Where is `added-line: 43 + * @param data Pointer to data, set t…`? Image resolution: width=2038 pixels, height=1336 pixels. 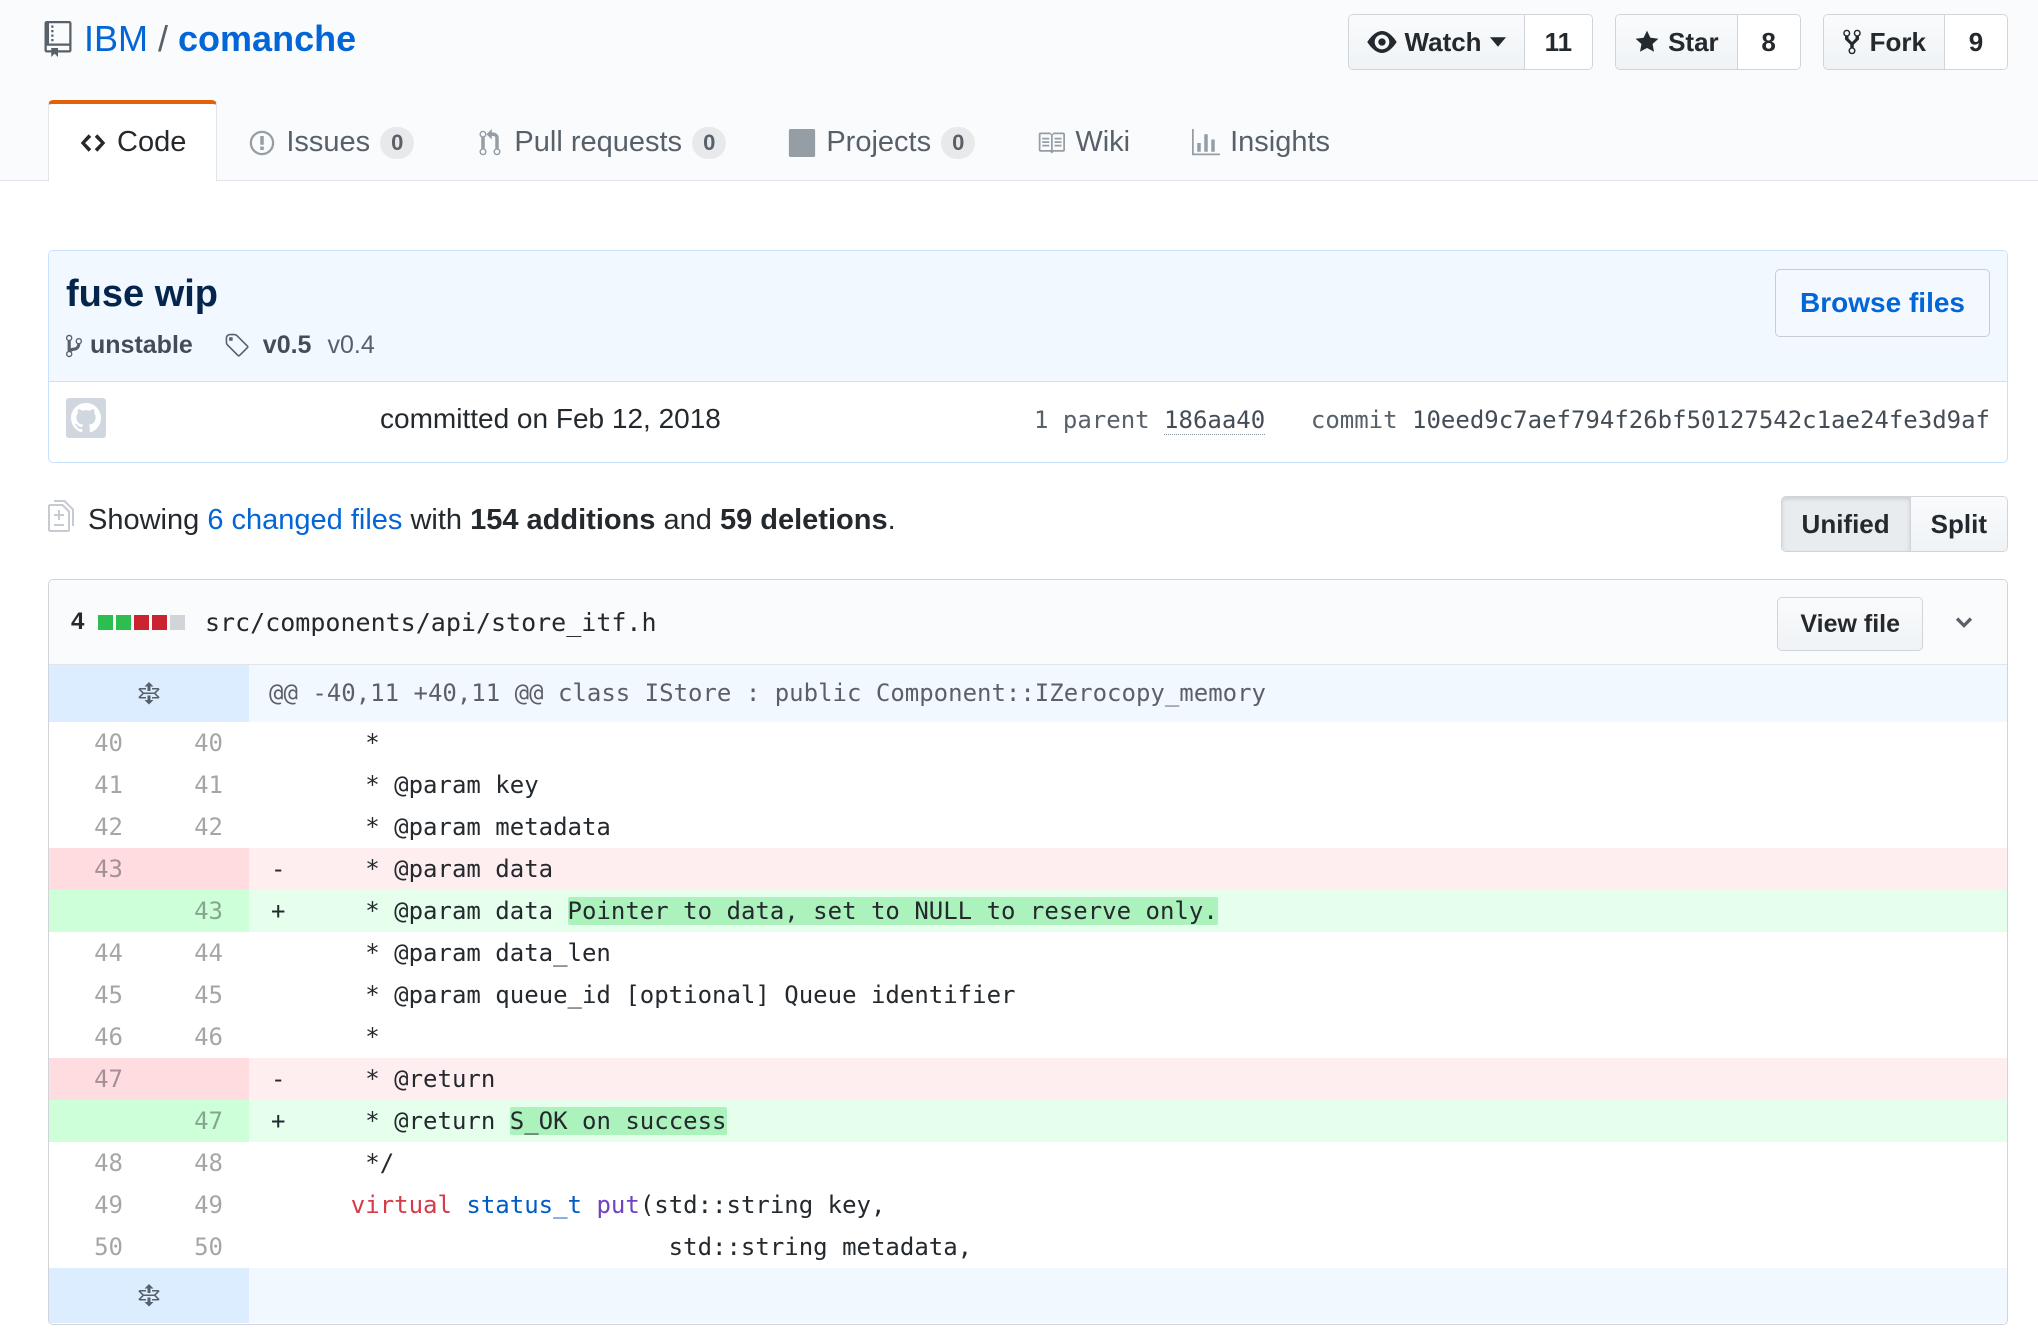 added-line: 43 + * @param data Pointer to data, set t… is located at coordinates (1028, 911).